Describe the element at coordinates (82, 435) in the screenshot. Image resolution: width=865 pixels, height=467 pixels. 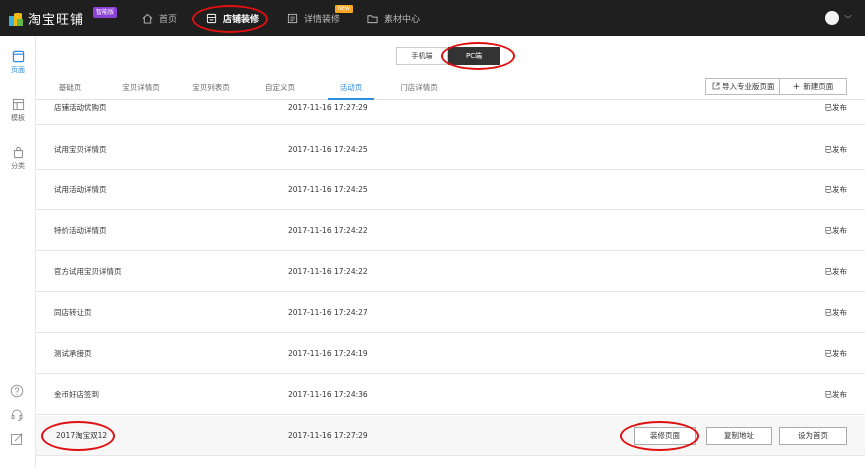
I see `page-name: 2017淘宝双12` at that location.